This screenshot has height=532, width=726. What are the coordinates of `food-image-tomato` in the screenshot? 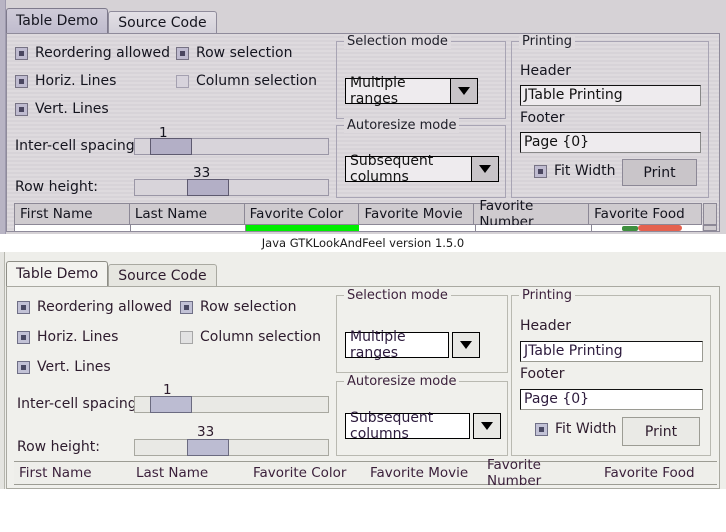 It's located at (660, 228).